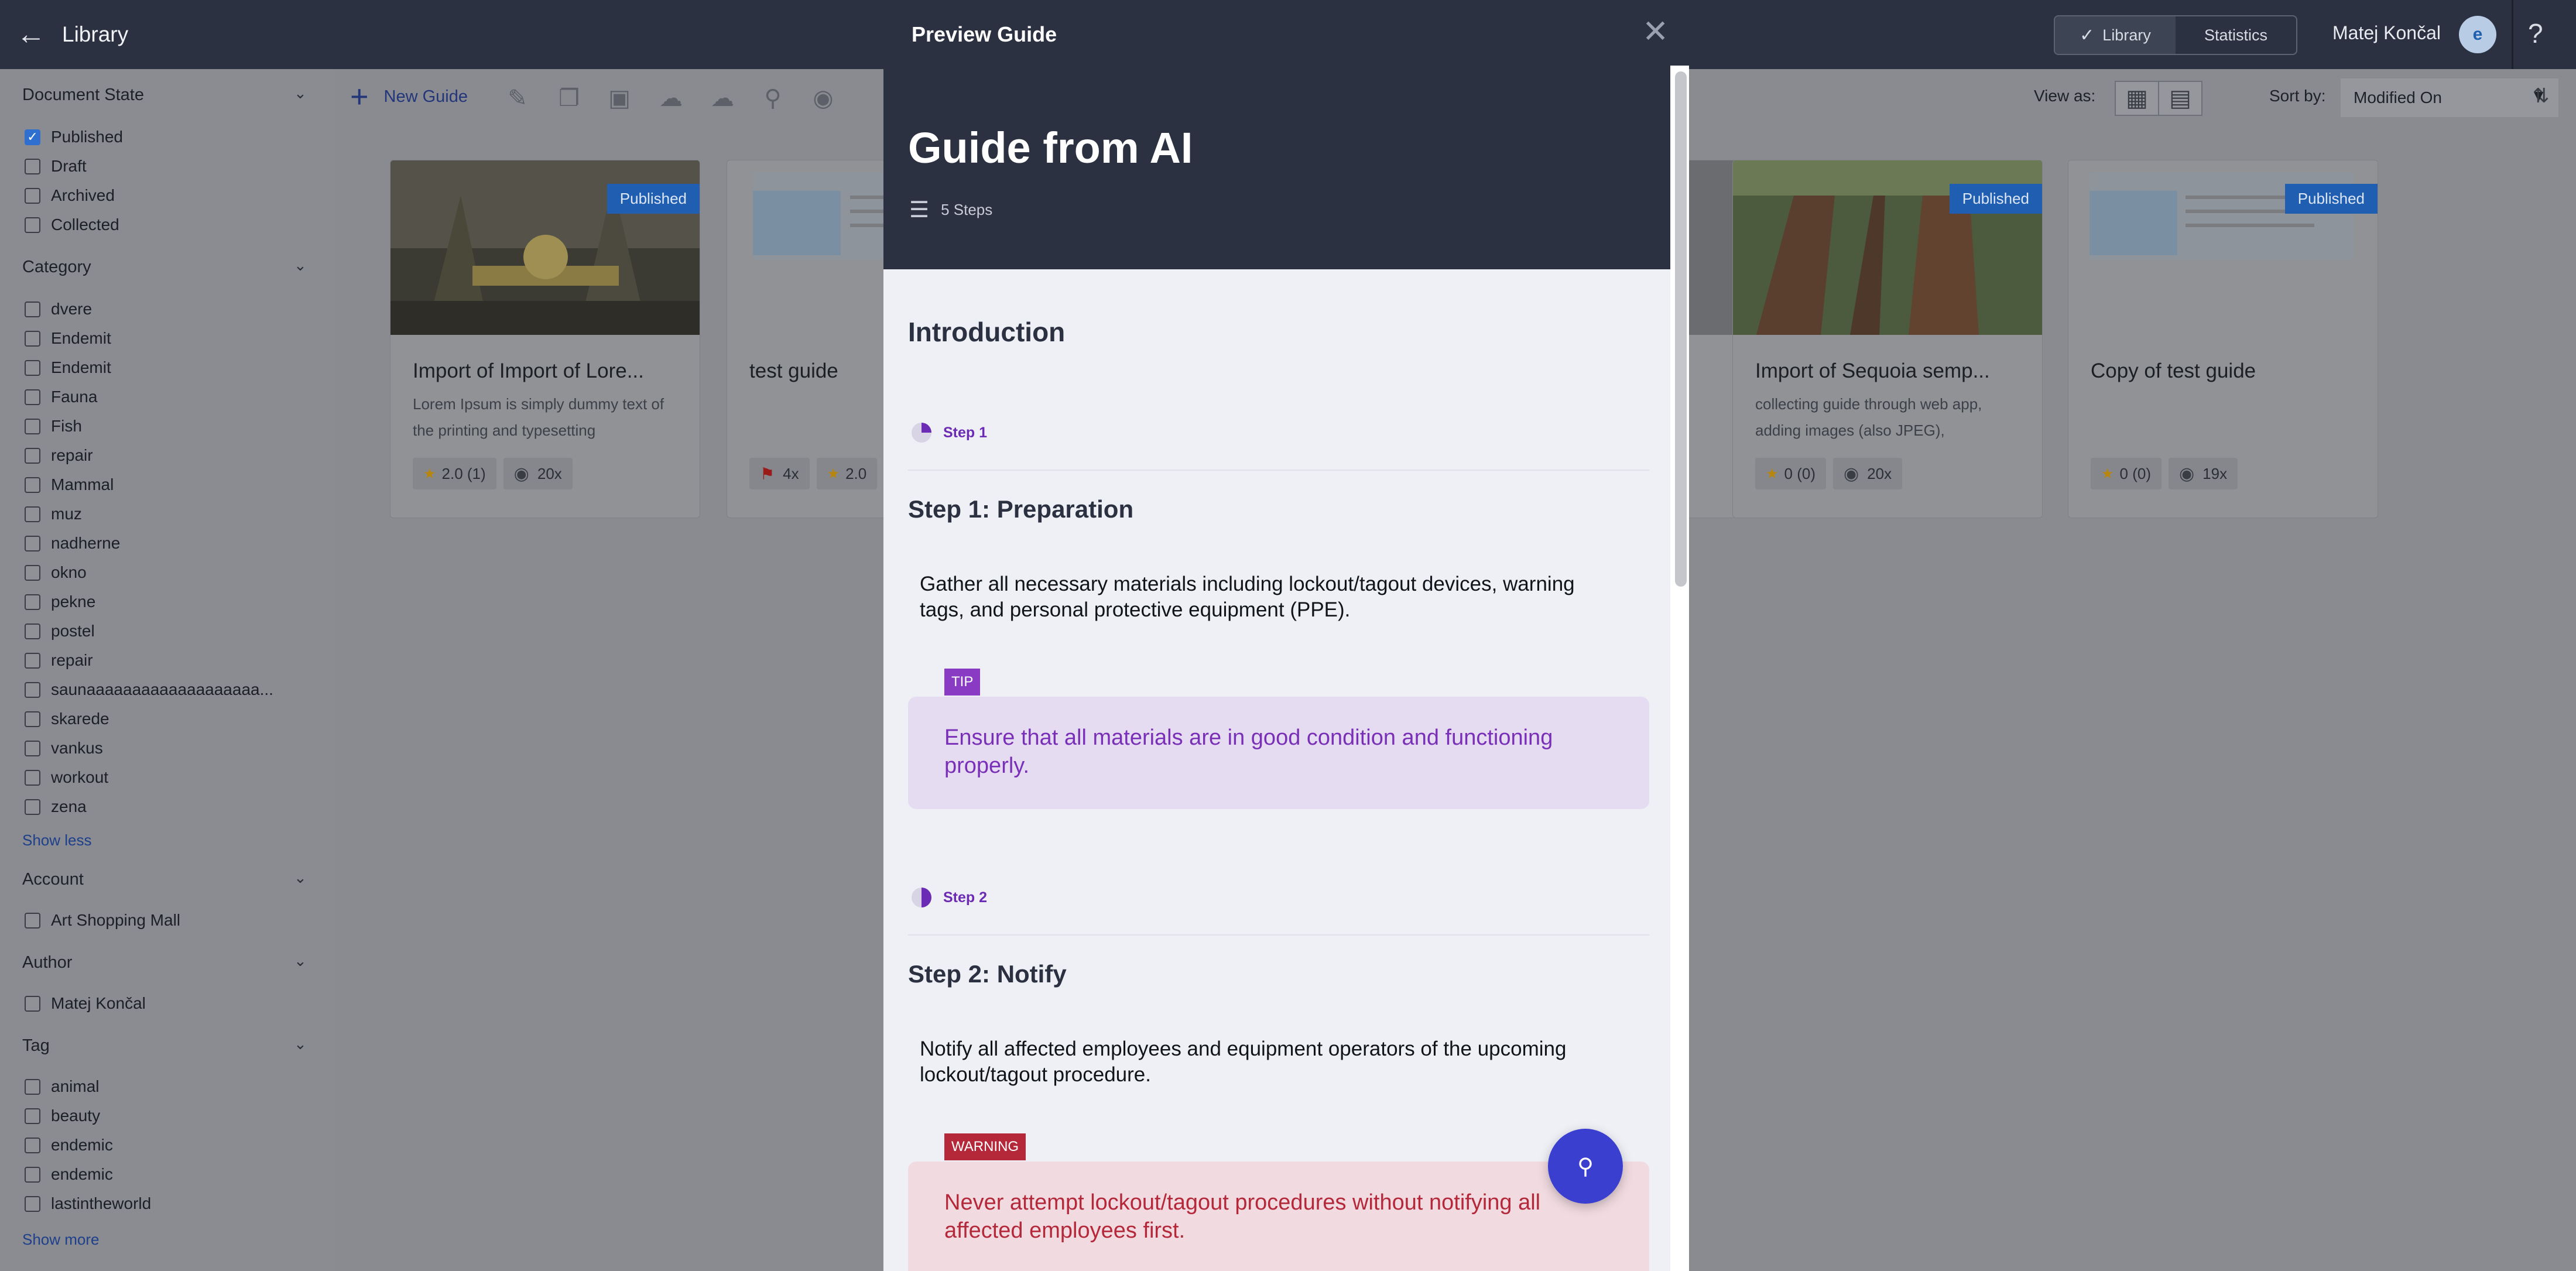  What do you see at coordinates (1681, 329) in the screenshot?
I see `scrollbar-thumb` at bounding box center [1681, 329].